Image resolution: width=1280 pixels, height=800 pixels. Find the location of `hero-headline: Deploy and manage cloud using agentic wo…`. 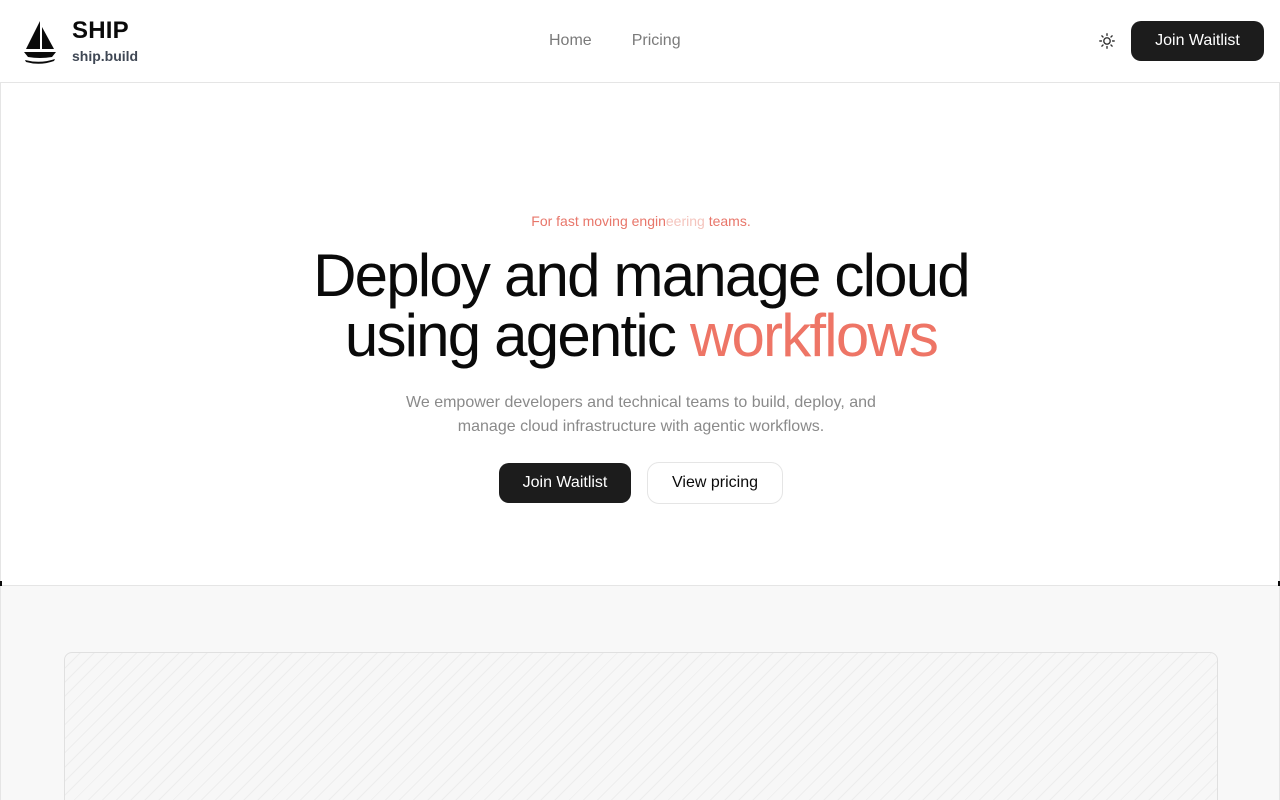

hero-headline: Deploy and manage cloud using agentic wo… is located at coordinates (640, 306).